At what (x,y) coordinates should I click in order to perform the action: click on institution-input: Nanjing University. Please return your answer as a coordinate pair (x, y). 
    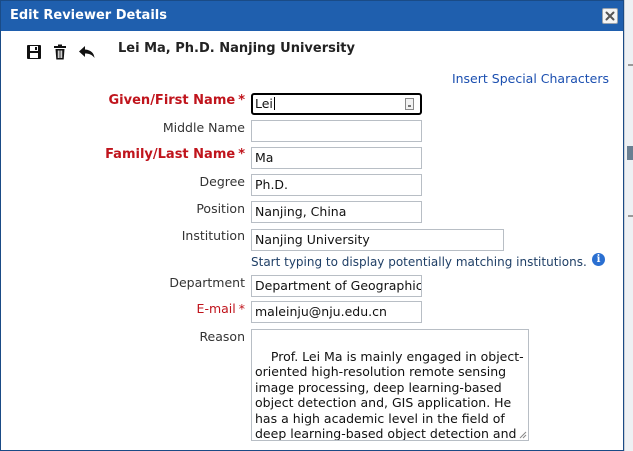
    Looking at the image, I should click on (377, 240).